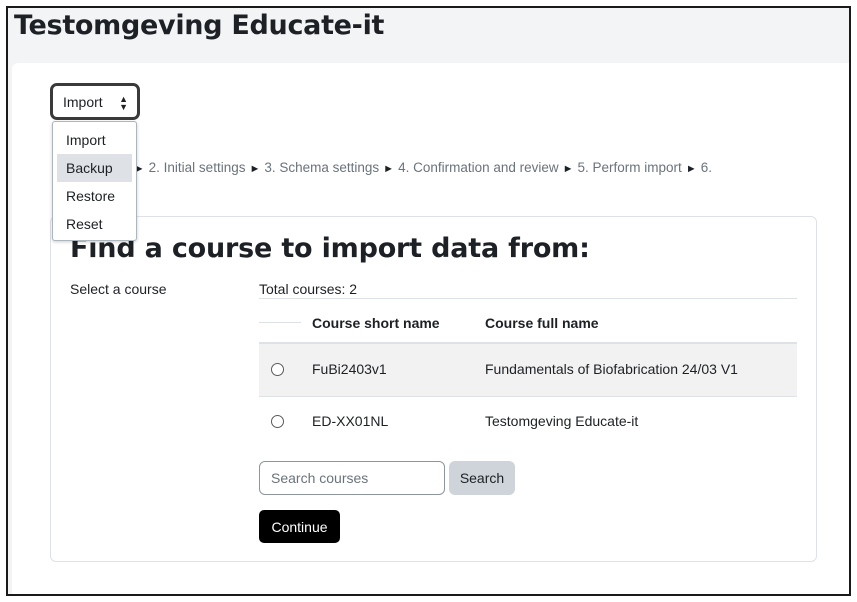 The height and width of the screenshot is (602, 857). I want to click on search-courses-input, so click(352, 478).